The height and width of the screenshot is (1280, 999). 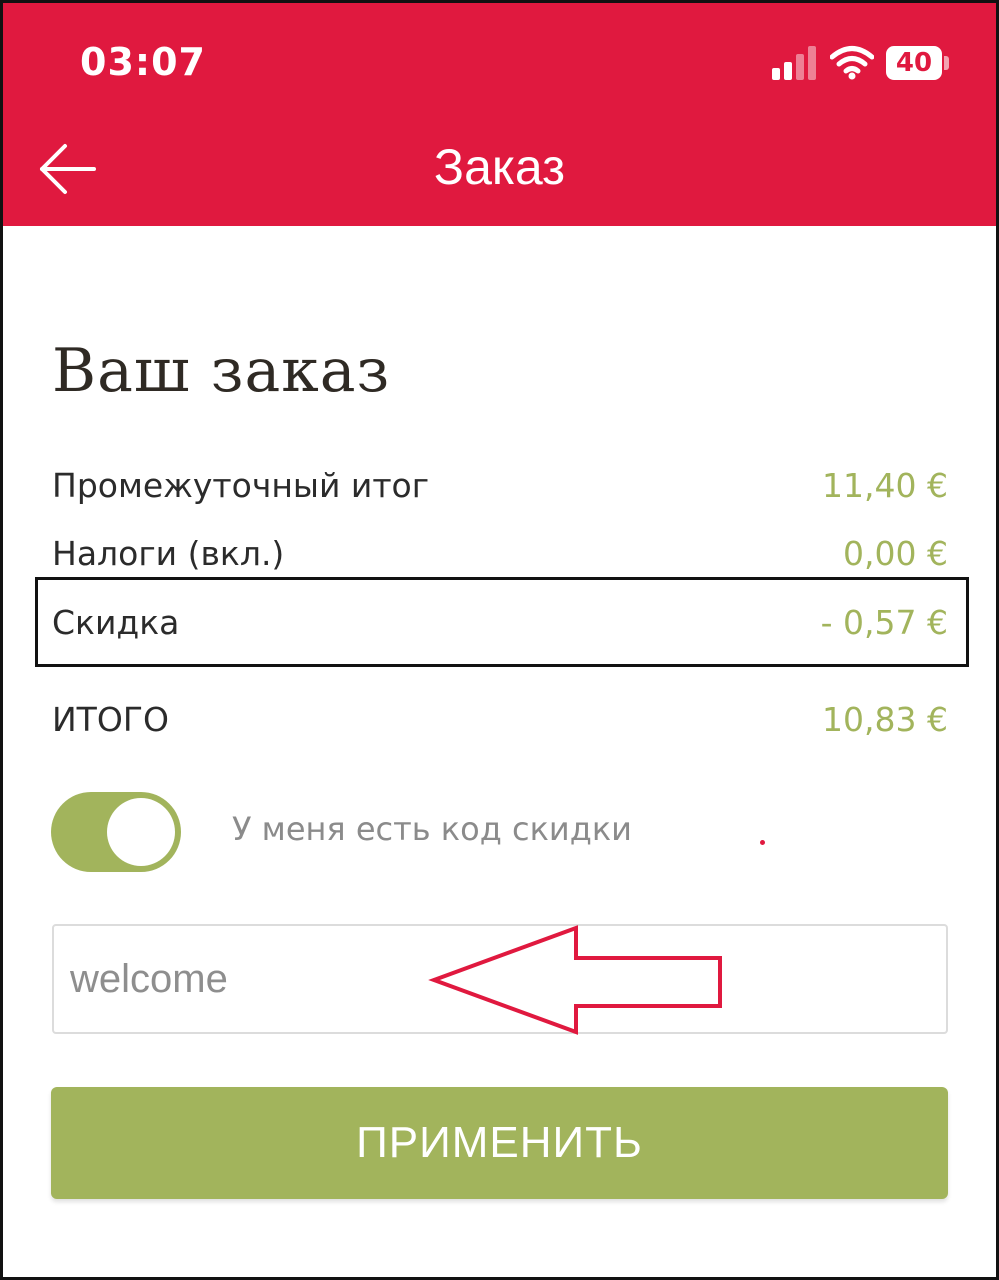 I want to click on subtotal-value: 11,40 €, so click(x=885, y=485).